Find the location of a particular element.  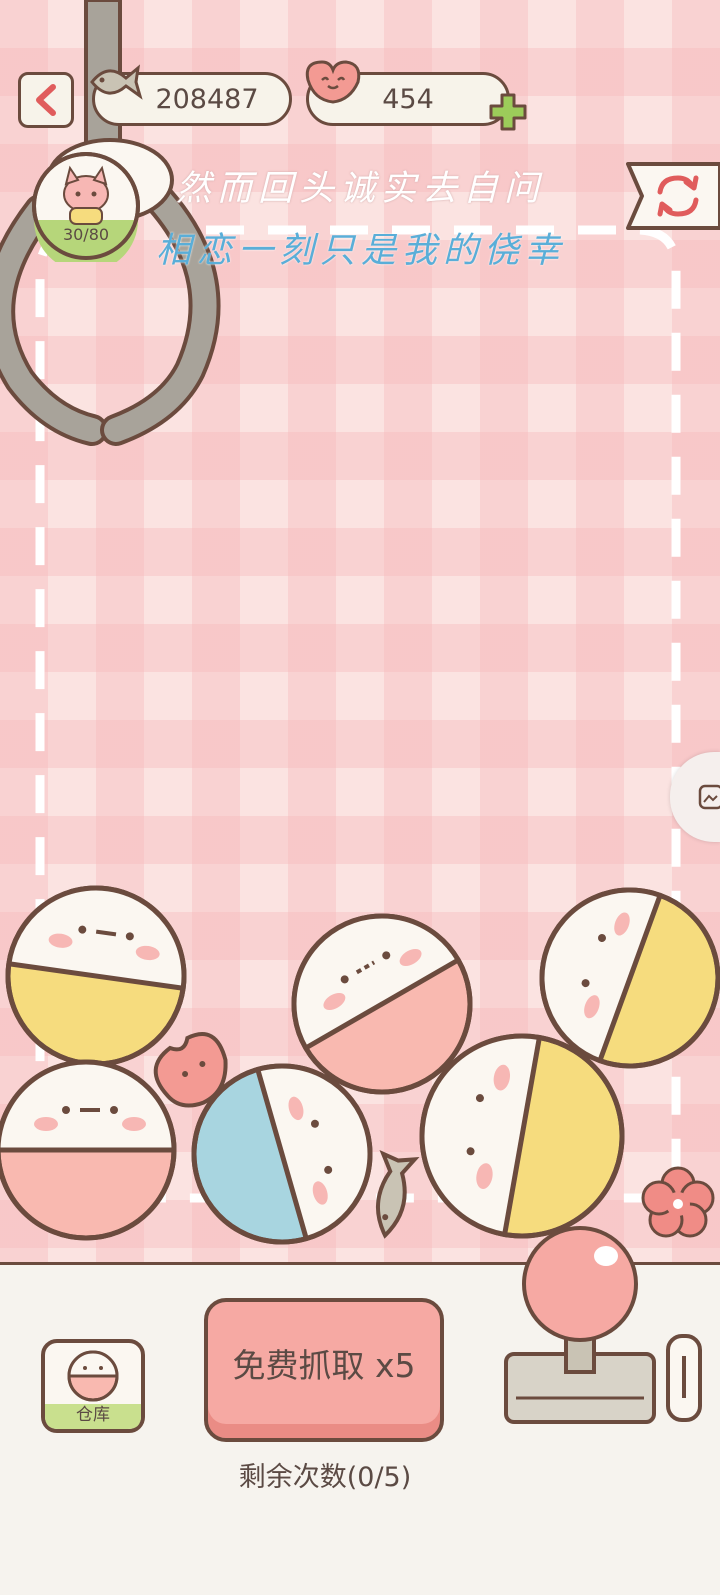

capsule-pink-left is located at coordinates (88, 1150).